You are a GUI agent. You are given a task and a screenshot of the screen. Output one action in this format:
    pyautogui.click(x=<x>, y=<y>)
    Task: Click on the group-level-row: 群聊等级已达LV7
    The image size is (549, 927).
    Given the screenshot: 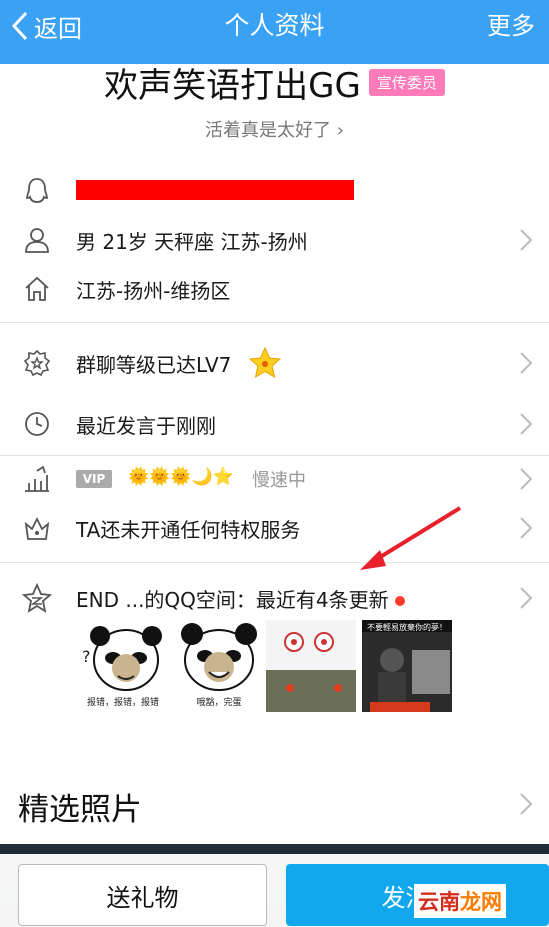 What is the action you would take?
    pyautogui.click(x=274, y=363)
    